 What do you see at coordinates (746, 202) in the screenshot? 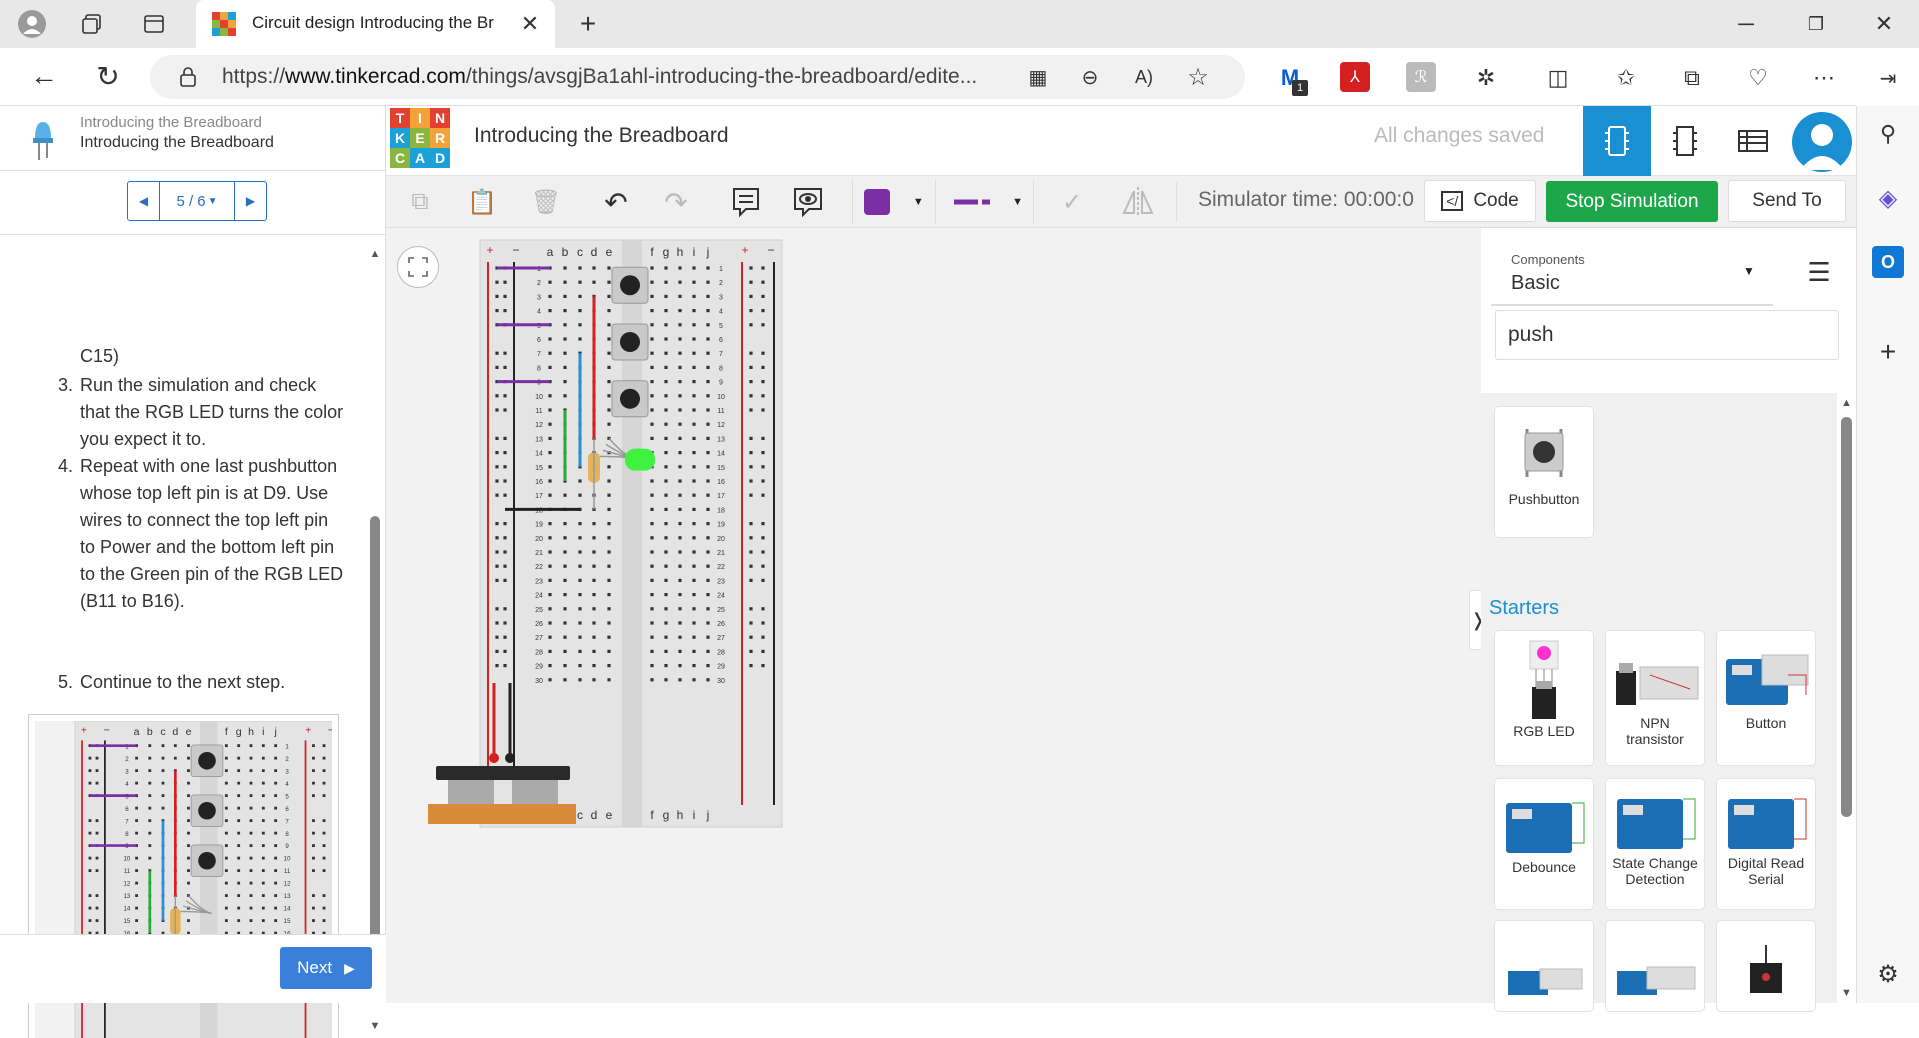
I see `note-icon` at bounding box center [746, 202].